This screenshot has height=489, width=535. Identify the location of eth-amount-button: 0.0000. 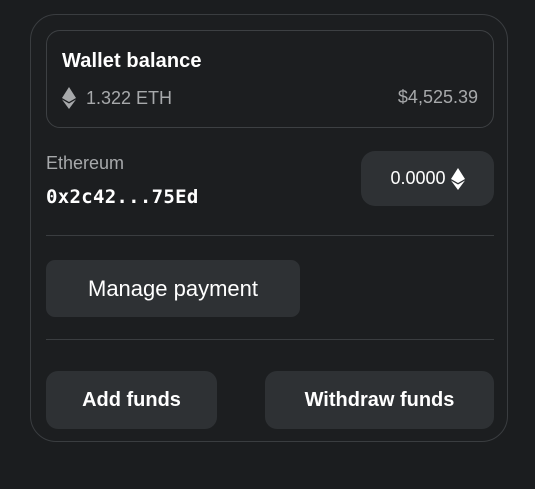
(427, 178).